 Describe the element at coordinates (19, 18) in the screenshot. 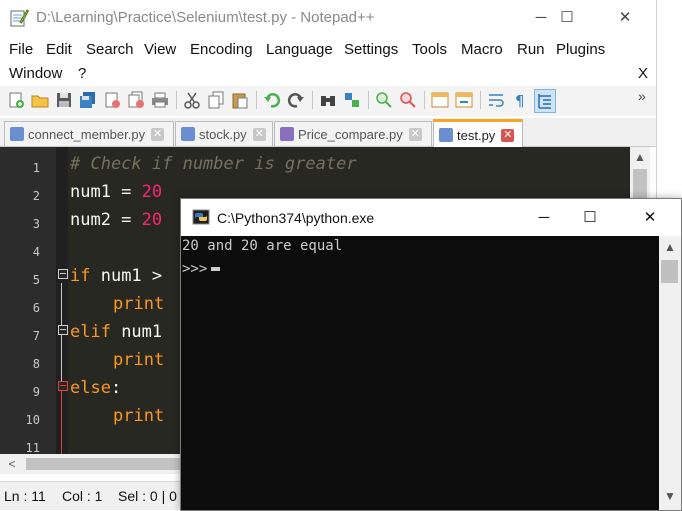

I see `notepad-app-icon` at that location.